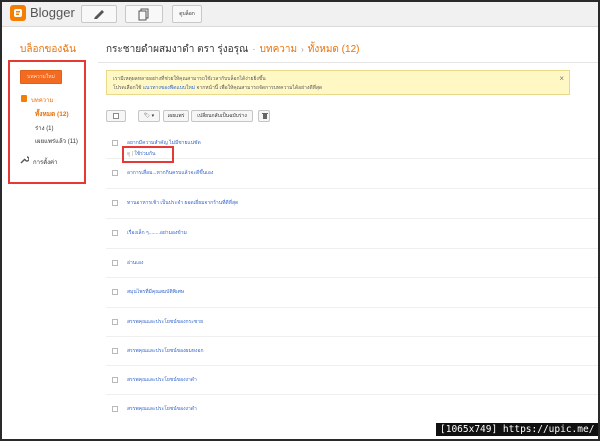 This screenshot has width=600, height=441. Describe the element at coordinates (278, 49) in the screenshot. I see `breadcrumb-section: บทความ` at that location.